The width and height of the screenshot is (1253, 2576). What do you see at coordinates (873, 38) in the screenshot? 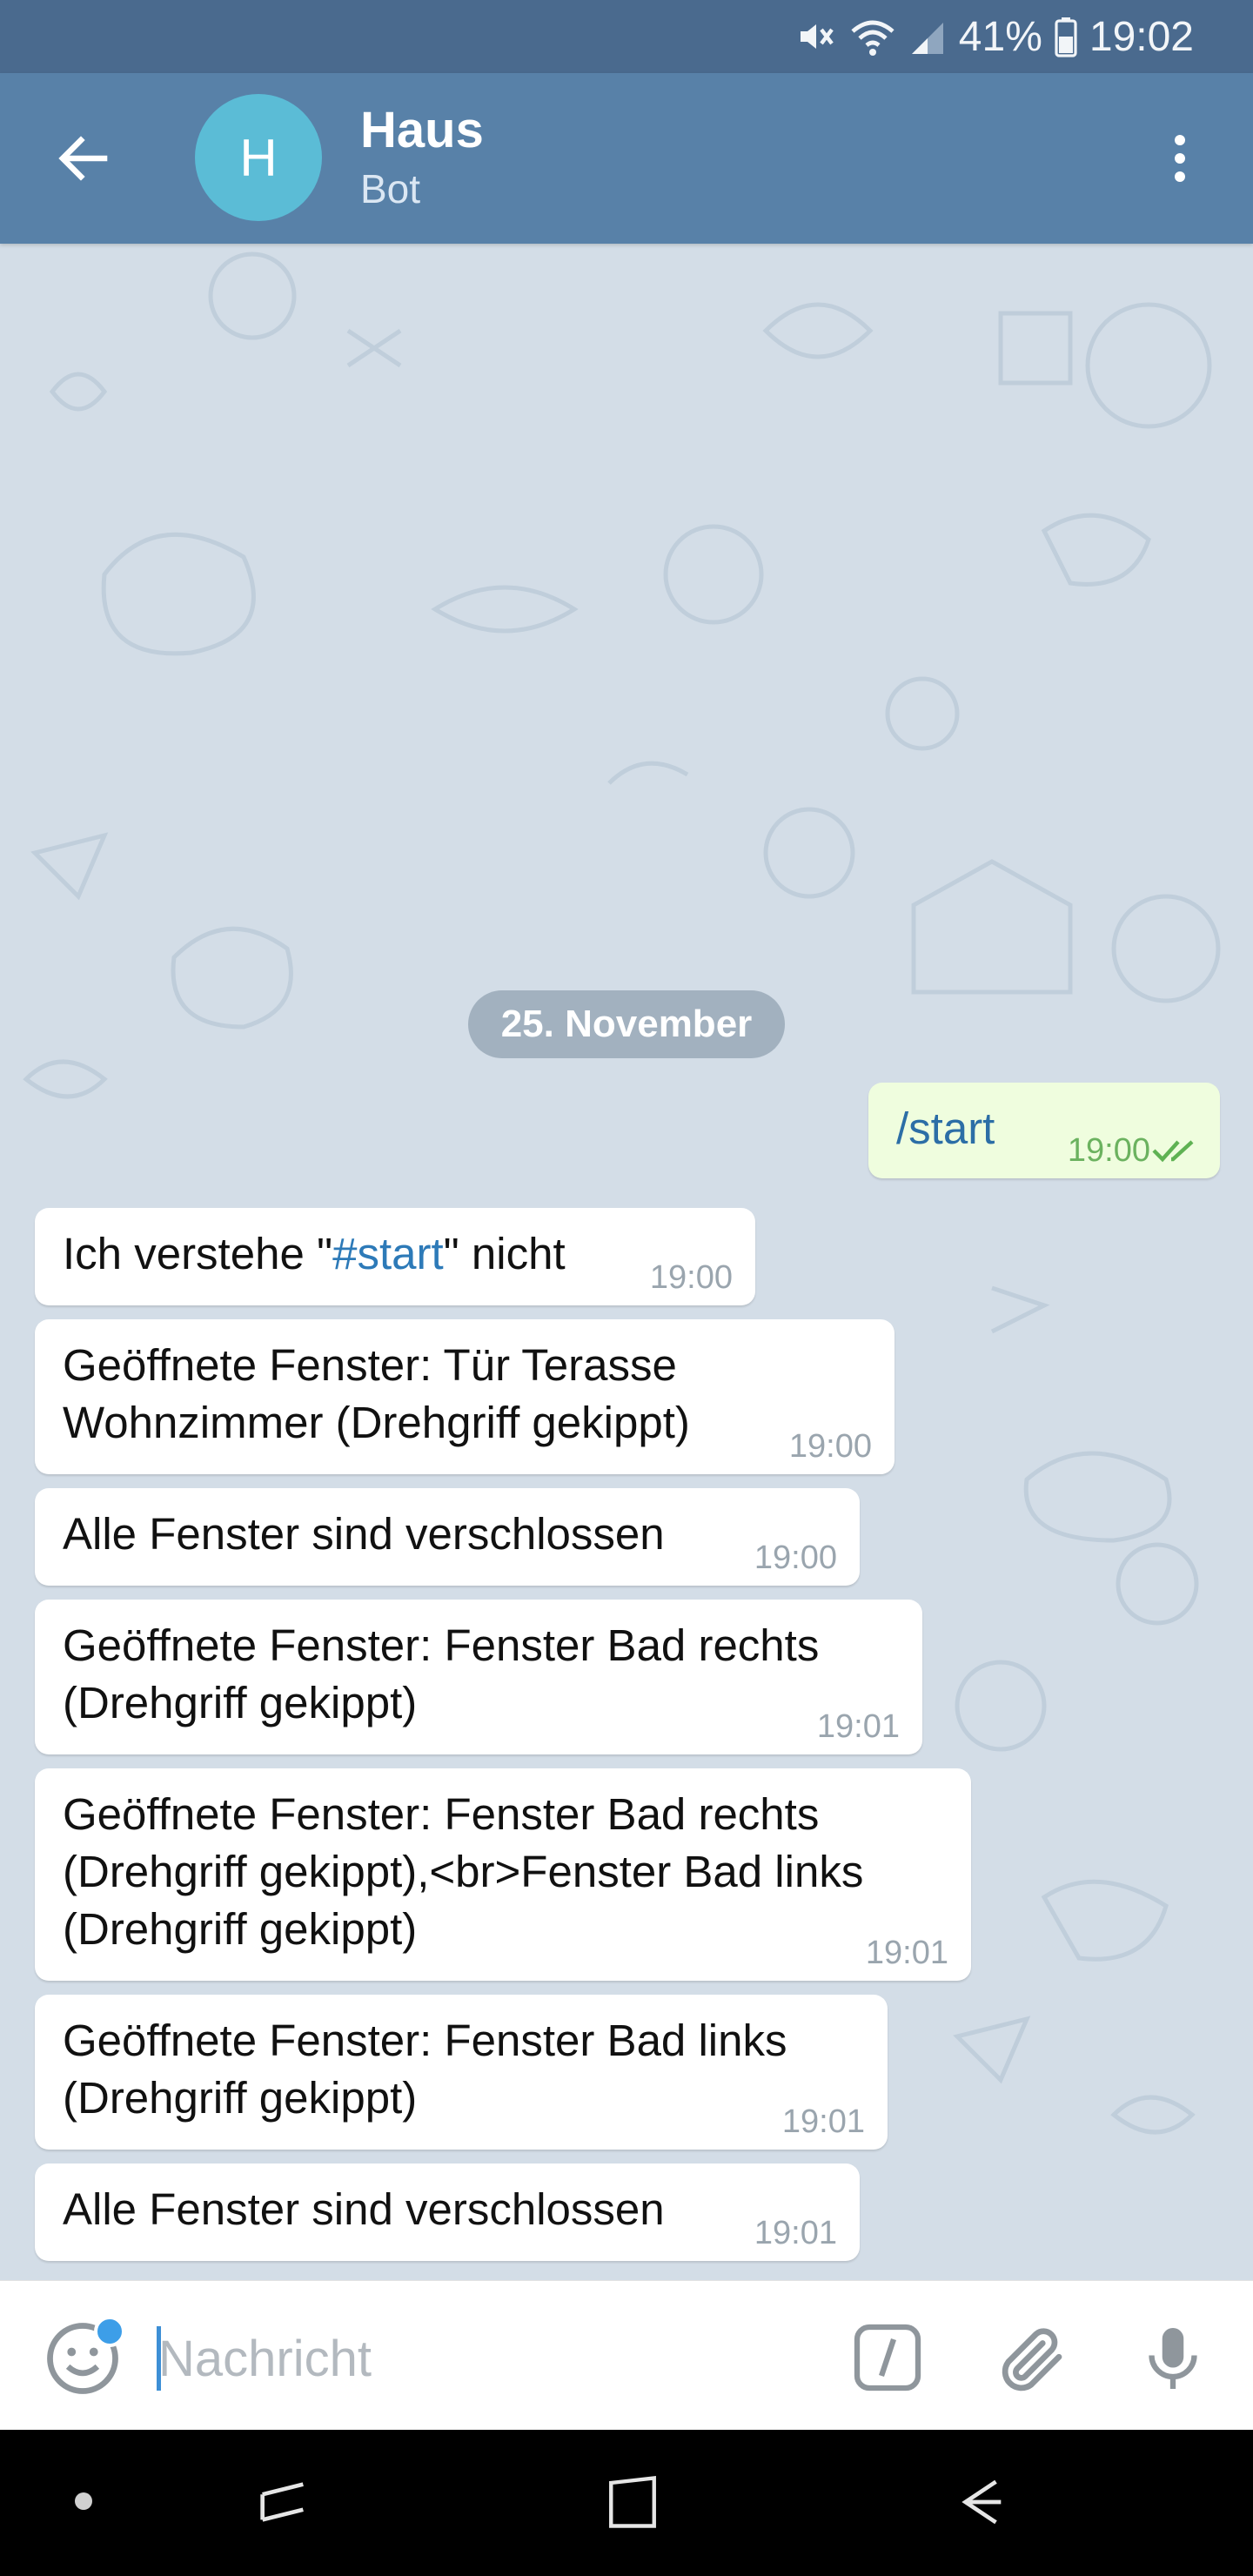
I see `wifi-icon` at bounding box center [873, 38].